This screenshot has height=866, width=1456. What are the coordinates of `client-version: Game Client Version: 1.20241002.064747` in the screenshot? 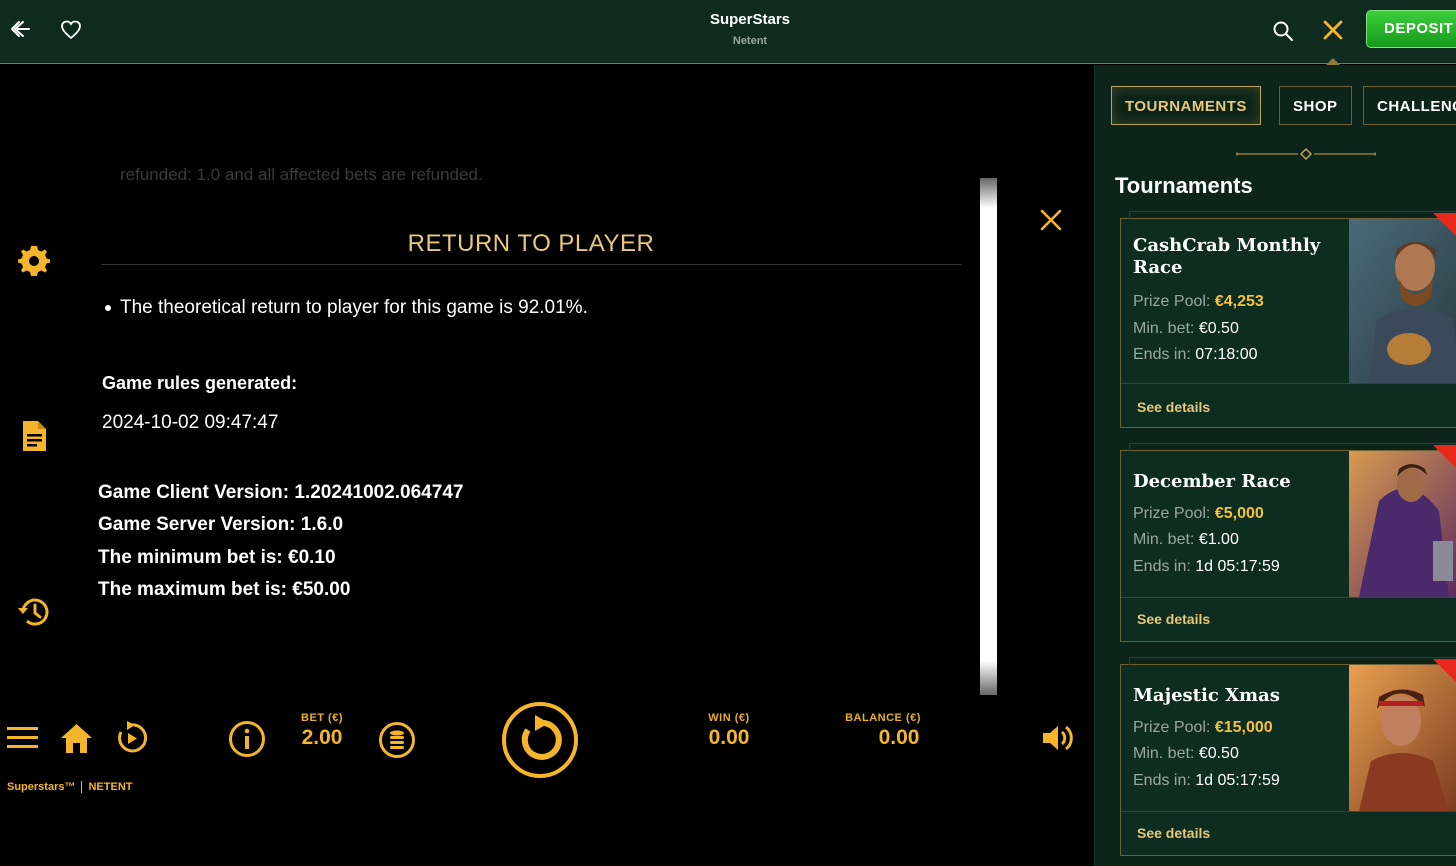 It's located at (281, 492).